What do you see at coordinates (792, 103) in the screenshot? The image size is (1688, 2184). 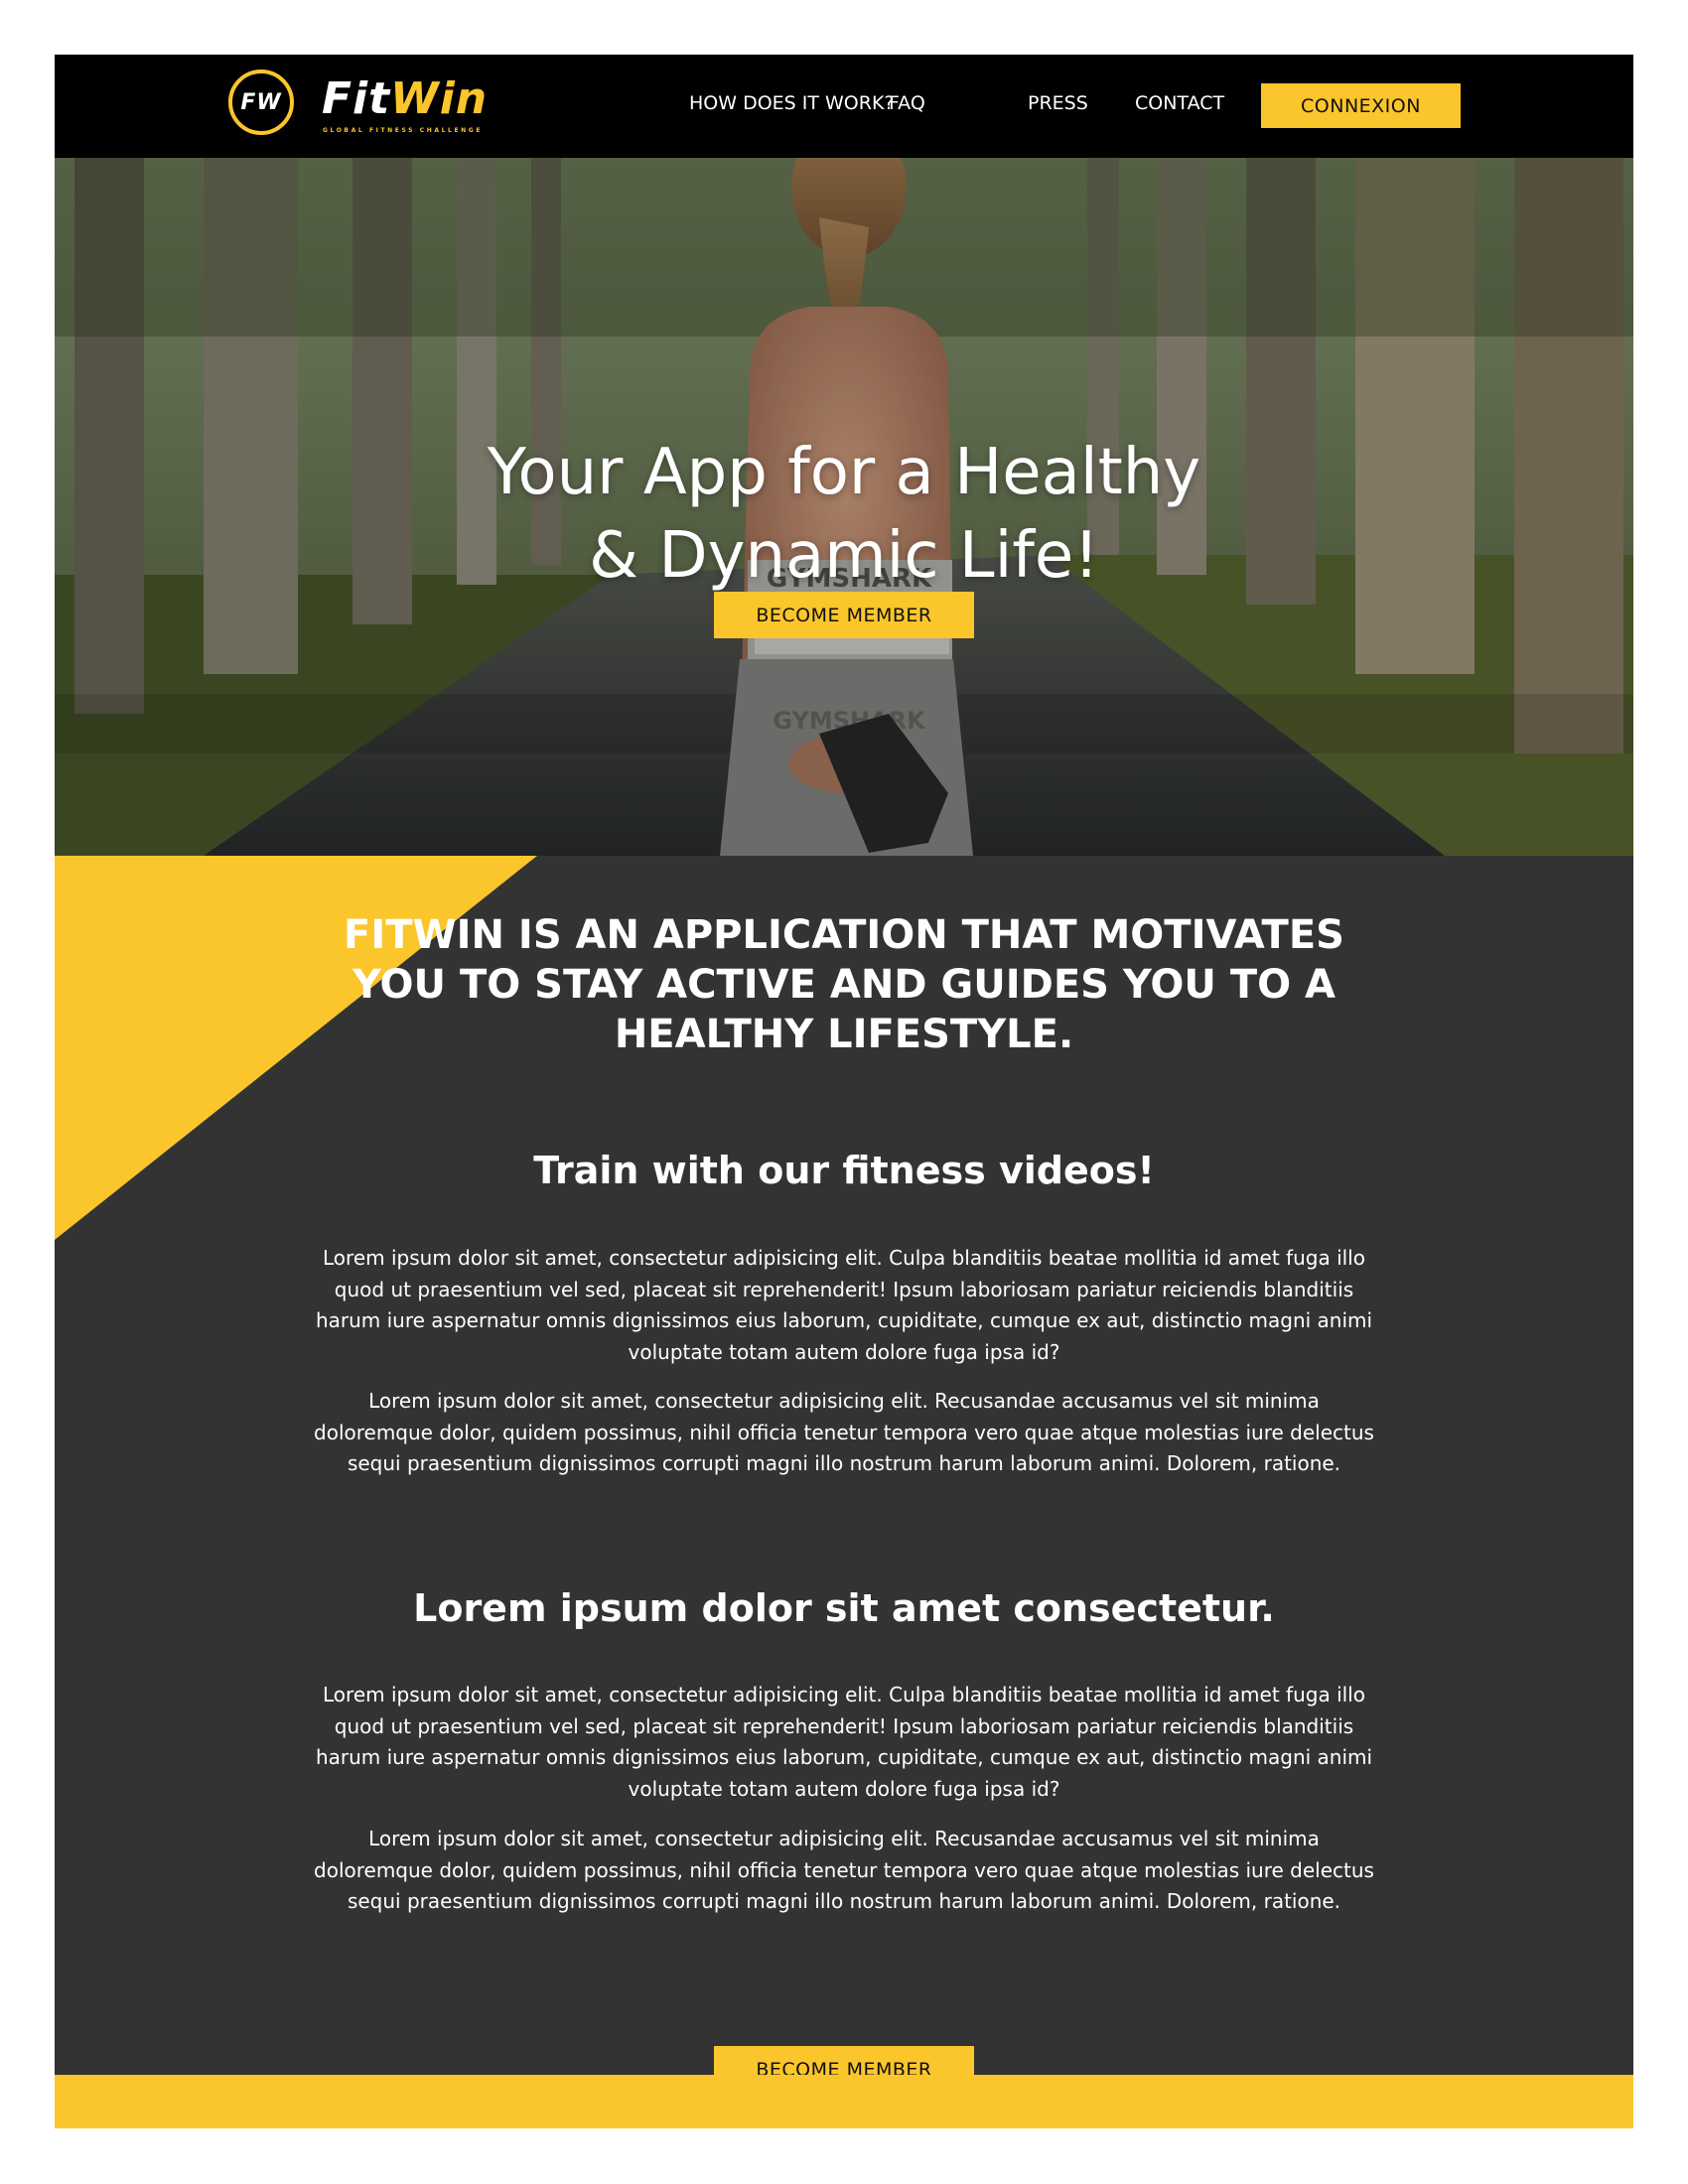 I see `nav-link-how-it-works: HOW DOES IT WORK?` at bounding box center [792, 103].